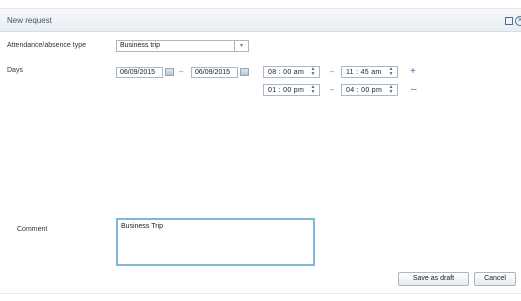 The width and height of the screenshot is (521, 301). What do you see at coordinates (433, 279) in the screenshot?
I see `save-as-draft-button: Save as draft` at bounding box center [433, 279].